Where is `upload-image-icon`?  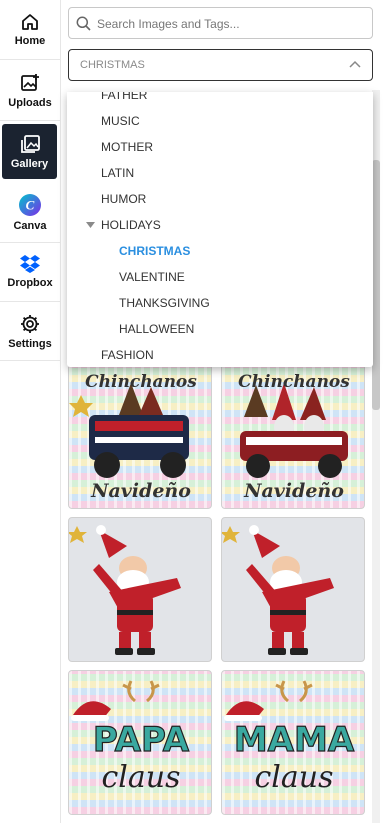 upload-image-icon is located at coordinates (30, 82).